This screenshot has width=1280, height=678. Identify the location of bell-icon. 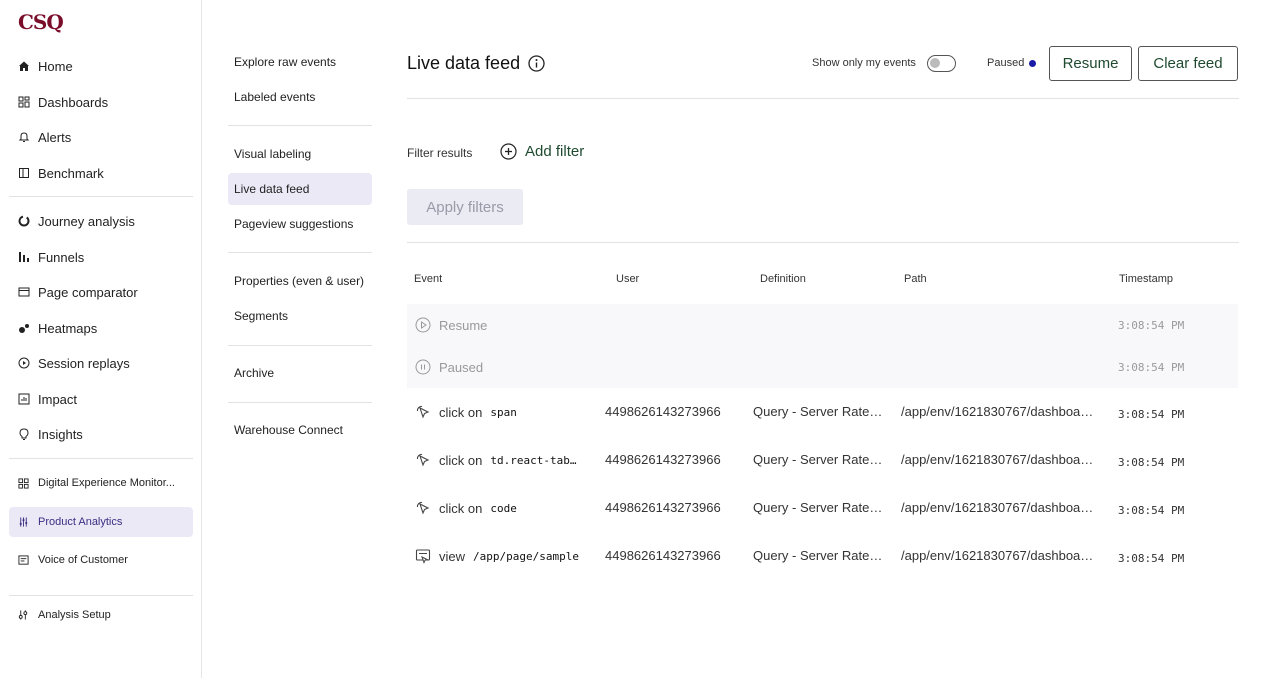
(27, 137).